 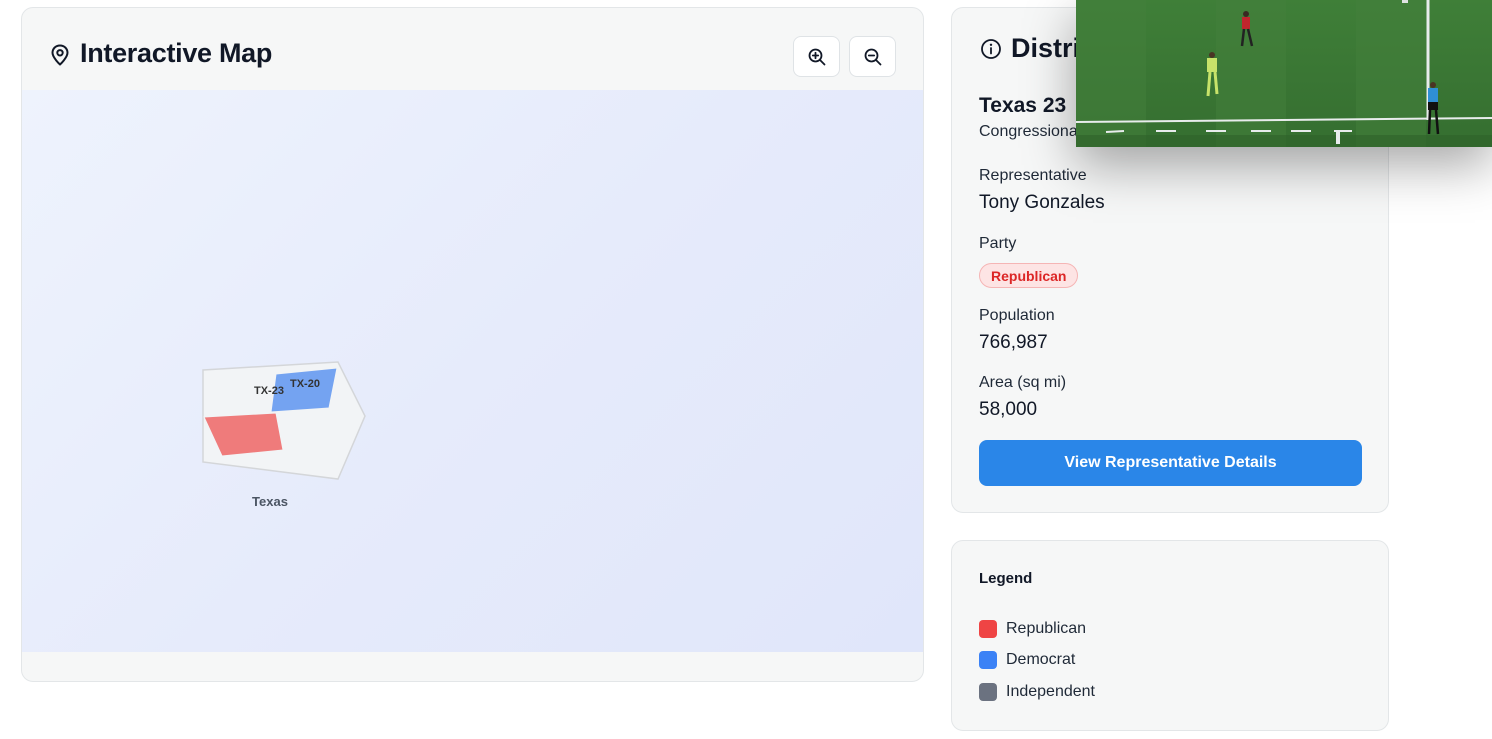 What do you see at coordinates (1041, 659) in the screenshot?
I see `legend-label: Democrat` at bounding box center [1041, 659].